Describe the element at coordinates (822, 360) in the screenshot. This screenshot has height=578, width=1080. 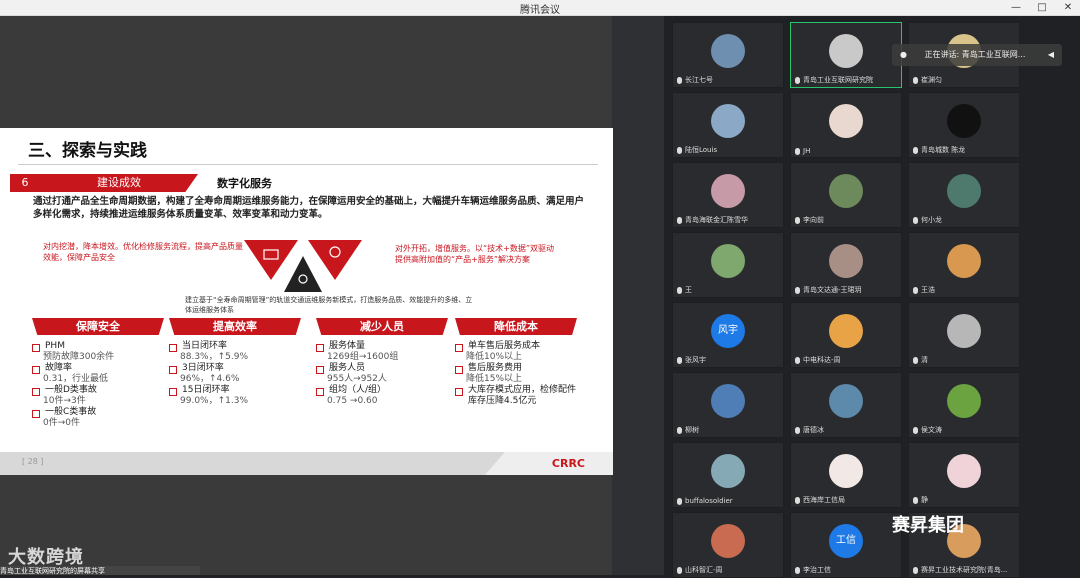
I see `participant-name: 中电科达-周` at that location.